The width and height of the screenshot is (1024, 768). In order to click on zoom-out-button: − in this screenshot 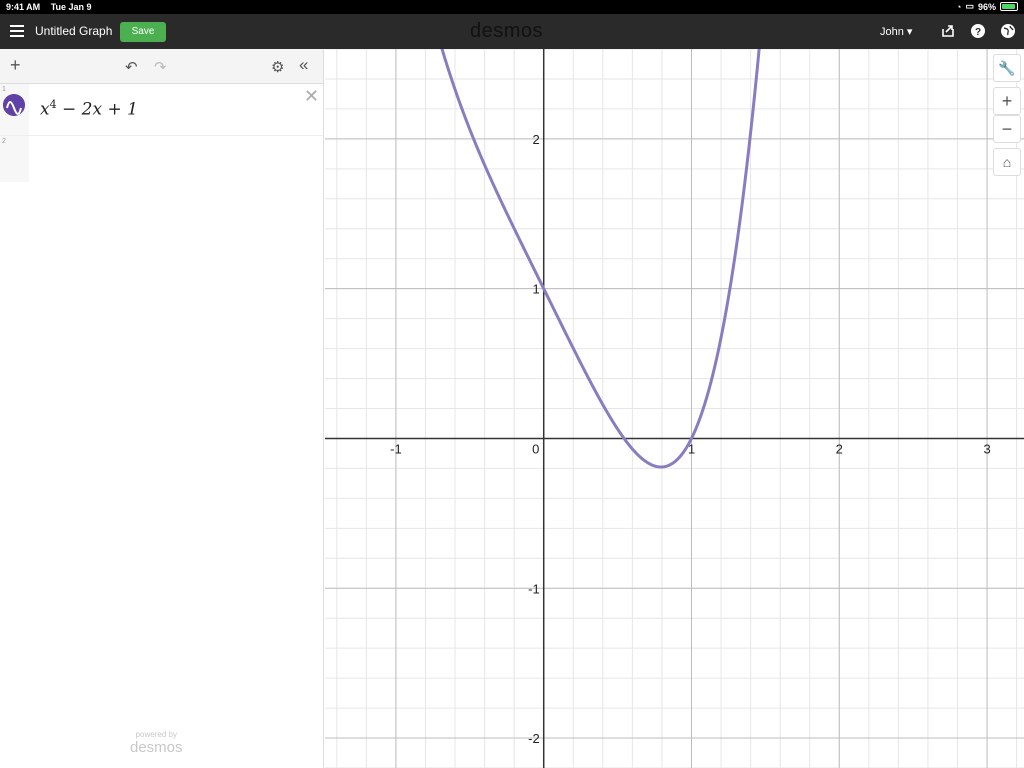, I will do `click(1007, 129)`.